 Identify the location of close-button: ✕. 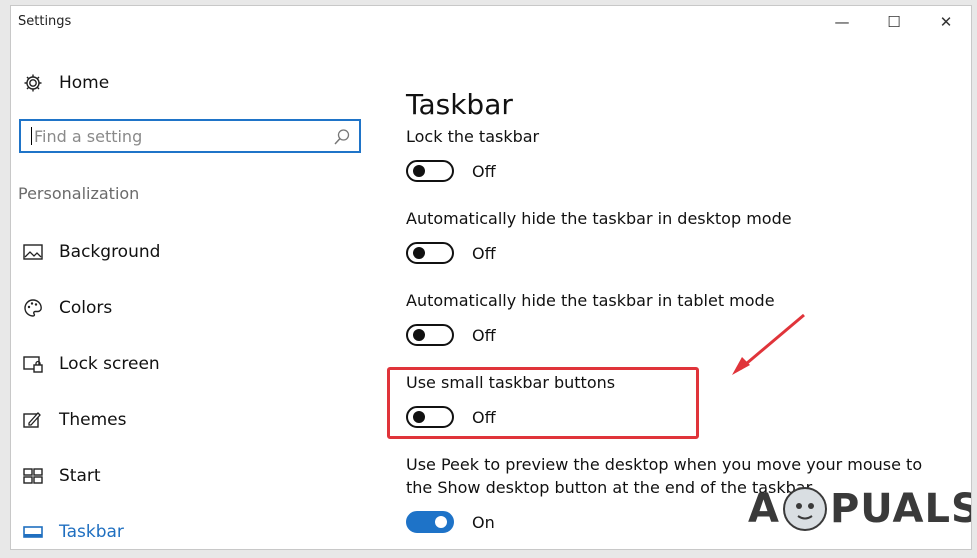
(946, 22).